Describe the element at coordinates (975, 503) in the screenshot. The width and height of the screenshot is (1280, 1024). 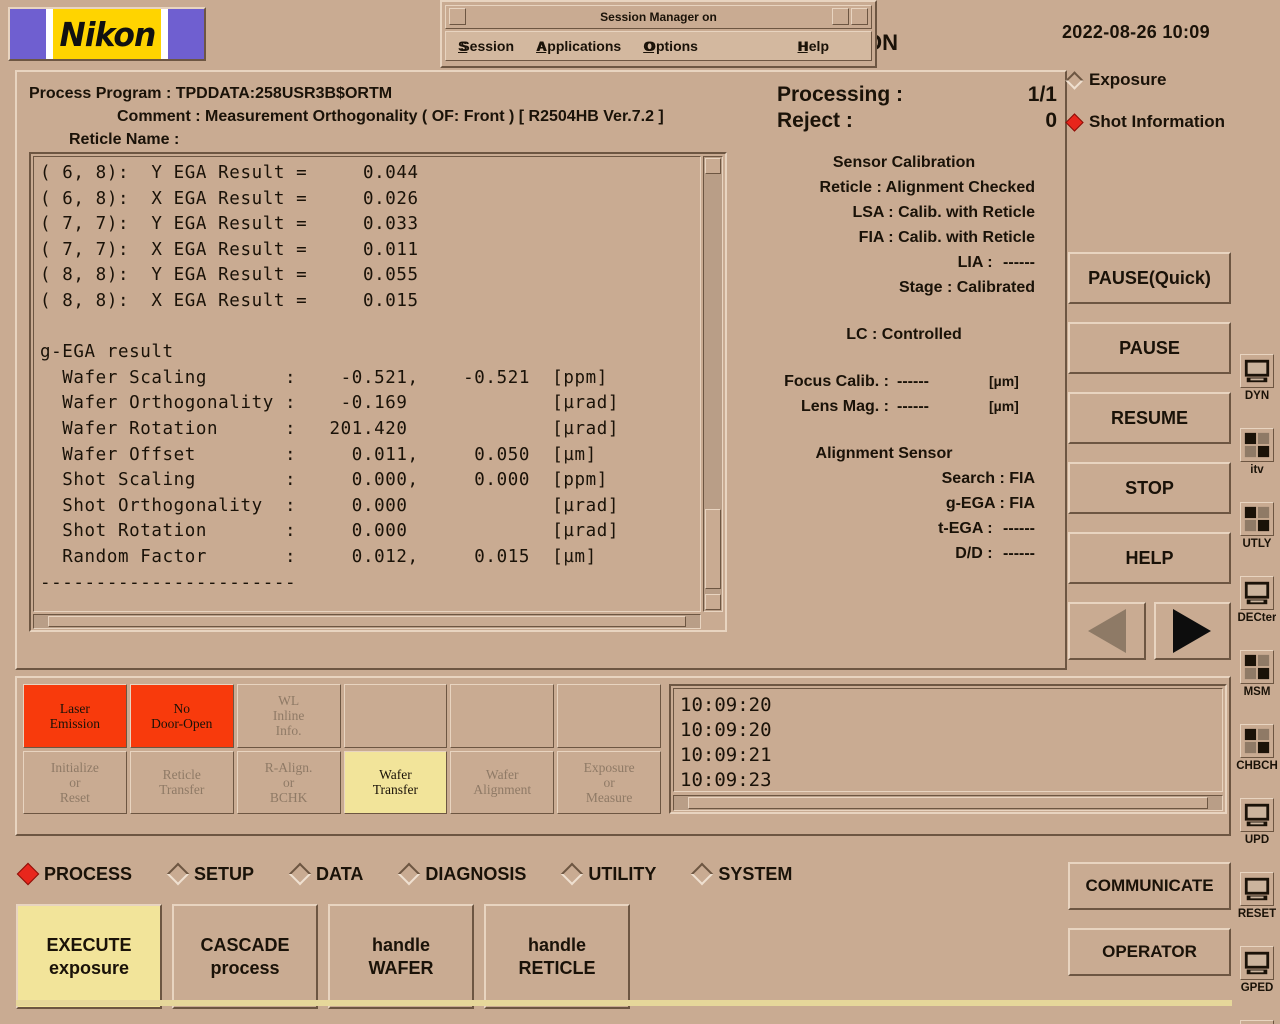
I see `alignment-row-gega-key: g-EGA :` at that location.